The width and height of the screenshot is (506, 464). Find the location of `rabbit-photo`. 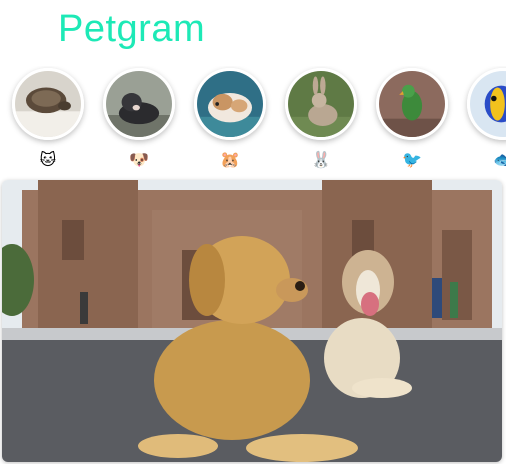

rabbit-photo is located at coordinates (321, 104).